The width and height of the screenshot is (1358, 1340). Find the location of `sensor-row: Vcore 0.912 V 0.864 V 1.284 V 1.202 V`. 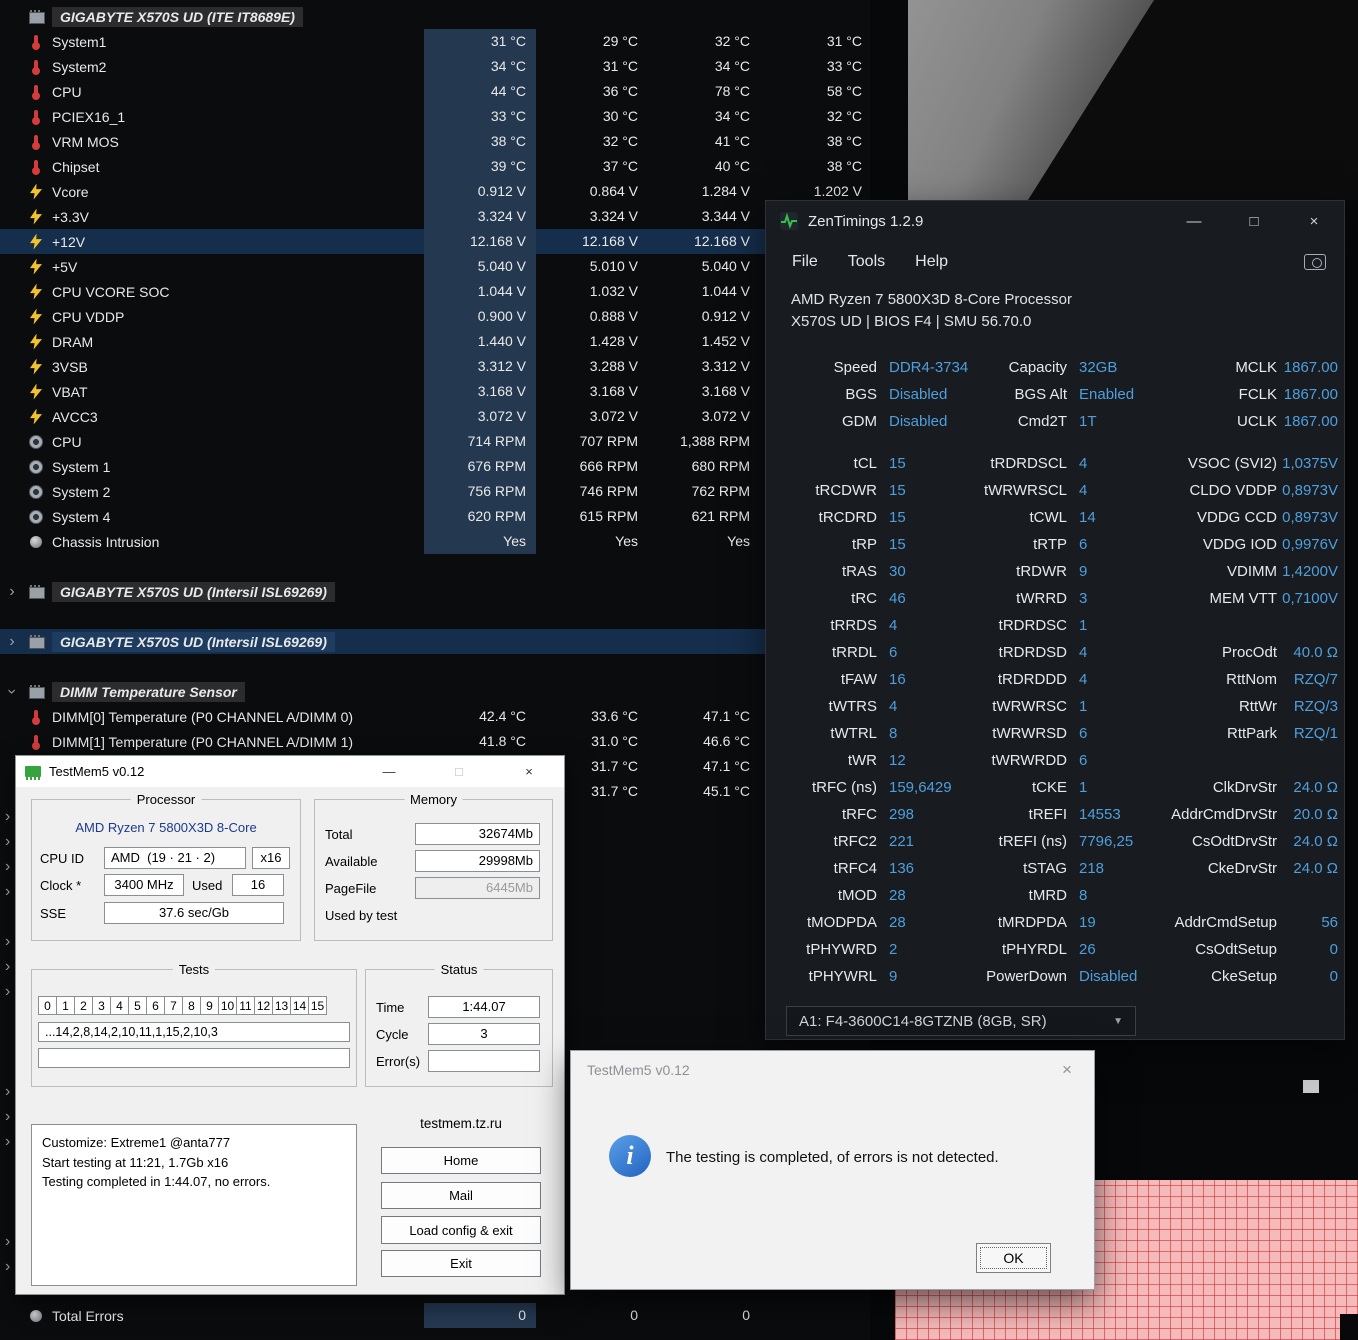

sensor-row: Vcore 0.912 V 0.864 V 1.284 V 1.202 V is located at coordinates (435, 191).